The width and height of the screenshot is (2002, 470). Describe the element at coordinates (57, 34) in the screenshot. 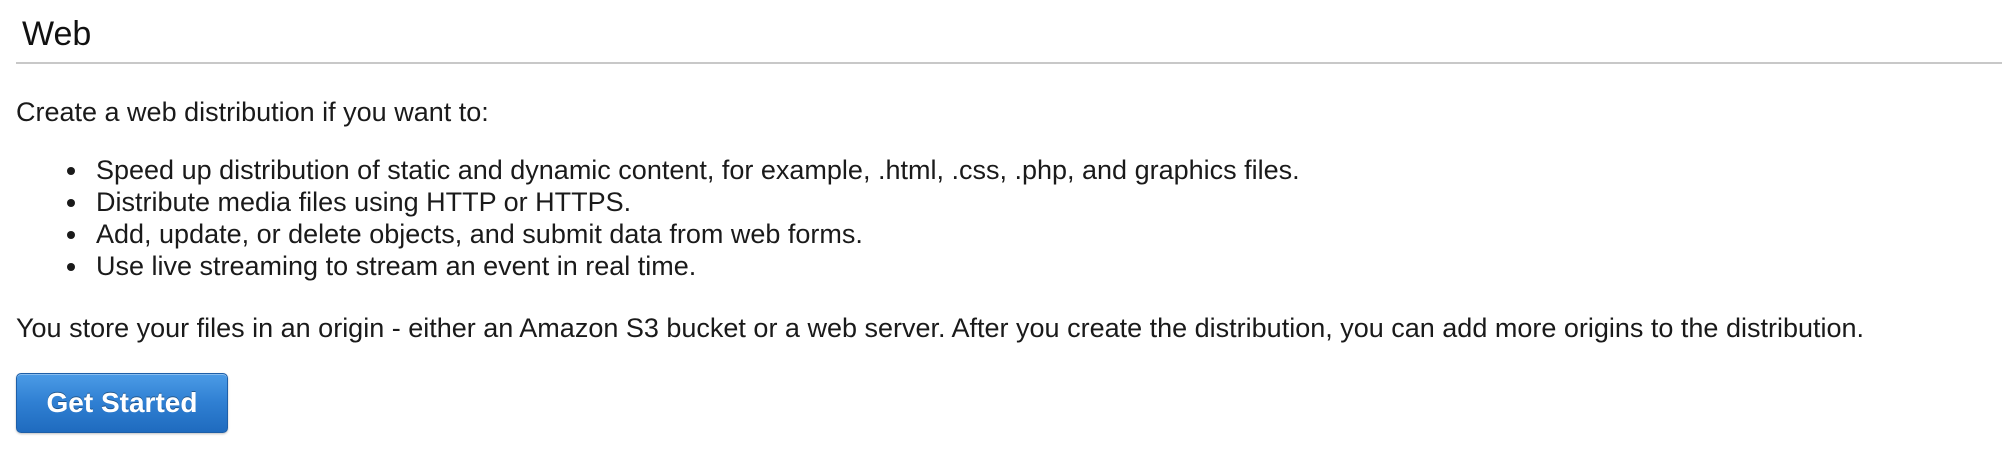

I see `section-title: Web` at that location.